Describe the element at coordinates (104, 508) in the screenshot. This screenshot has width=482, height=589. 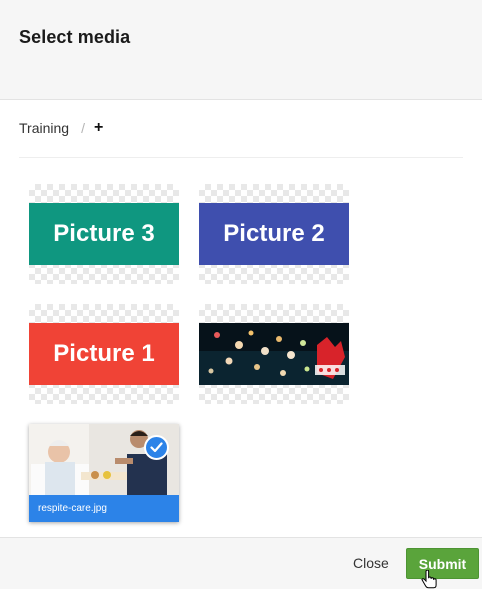
I see `media-filename: respite-care.jpg` at that location.